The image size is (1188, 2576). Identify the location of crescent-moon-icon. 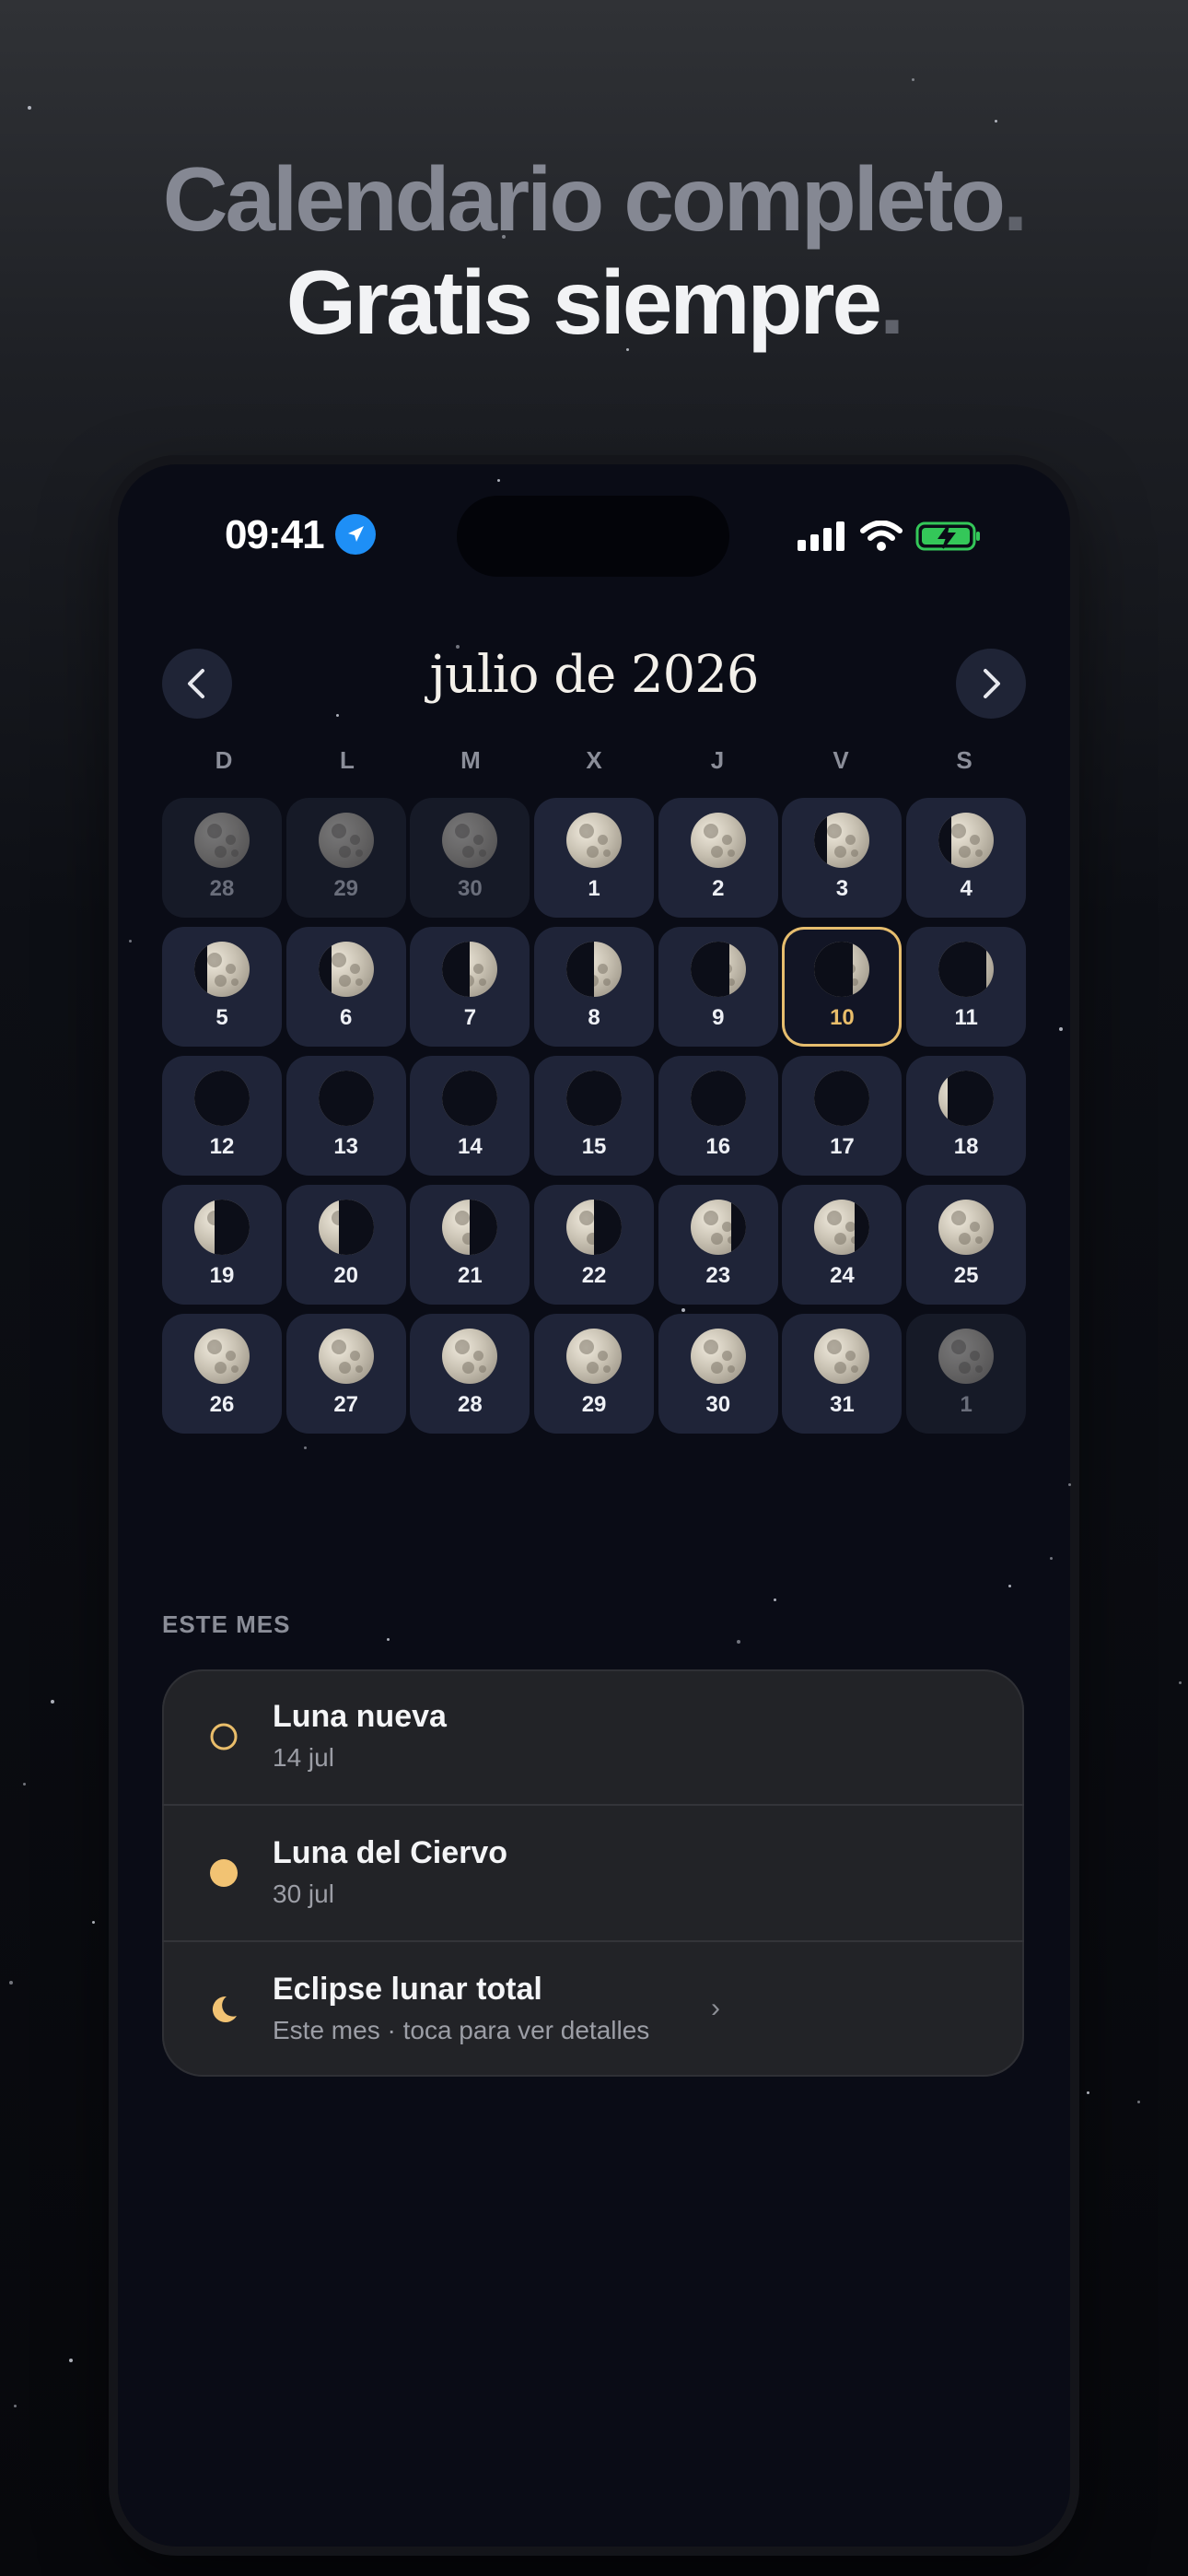
(223, 2009).